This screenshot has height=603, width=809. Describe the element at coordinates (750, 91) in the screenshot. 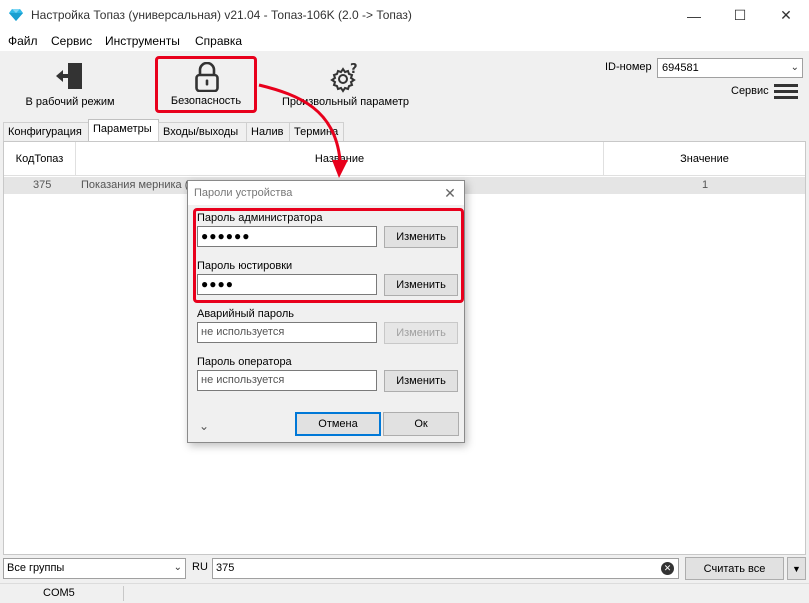

I see `service-label: Сервис` at that location.